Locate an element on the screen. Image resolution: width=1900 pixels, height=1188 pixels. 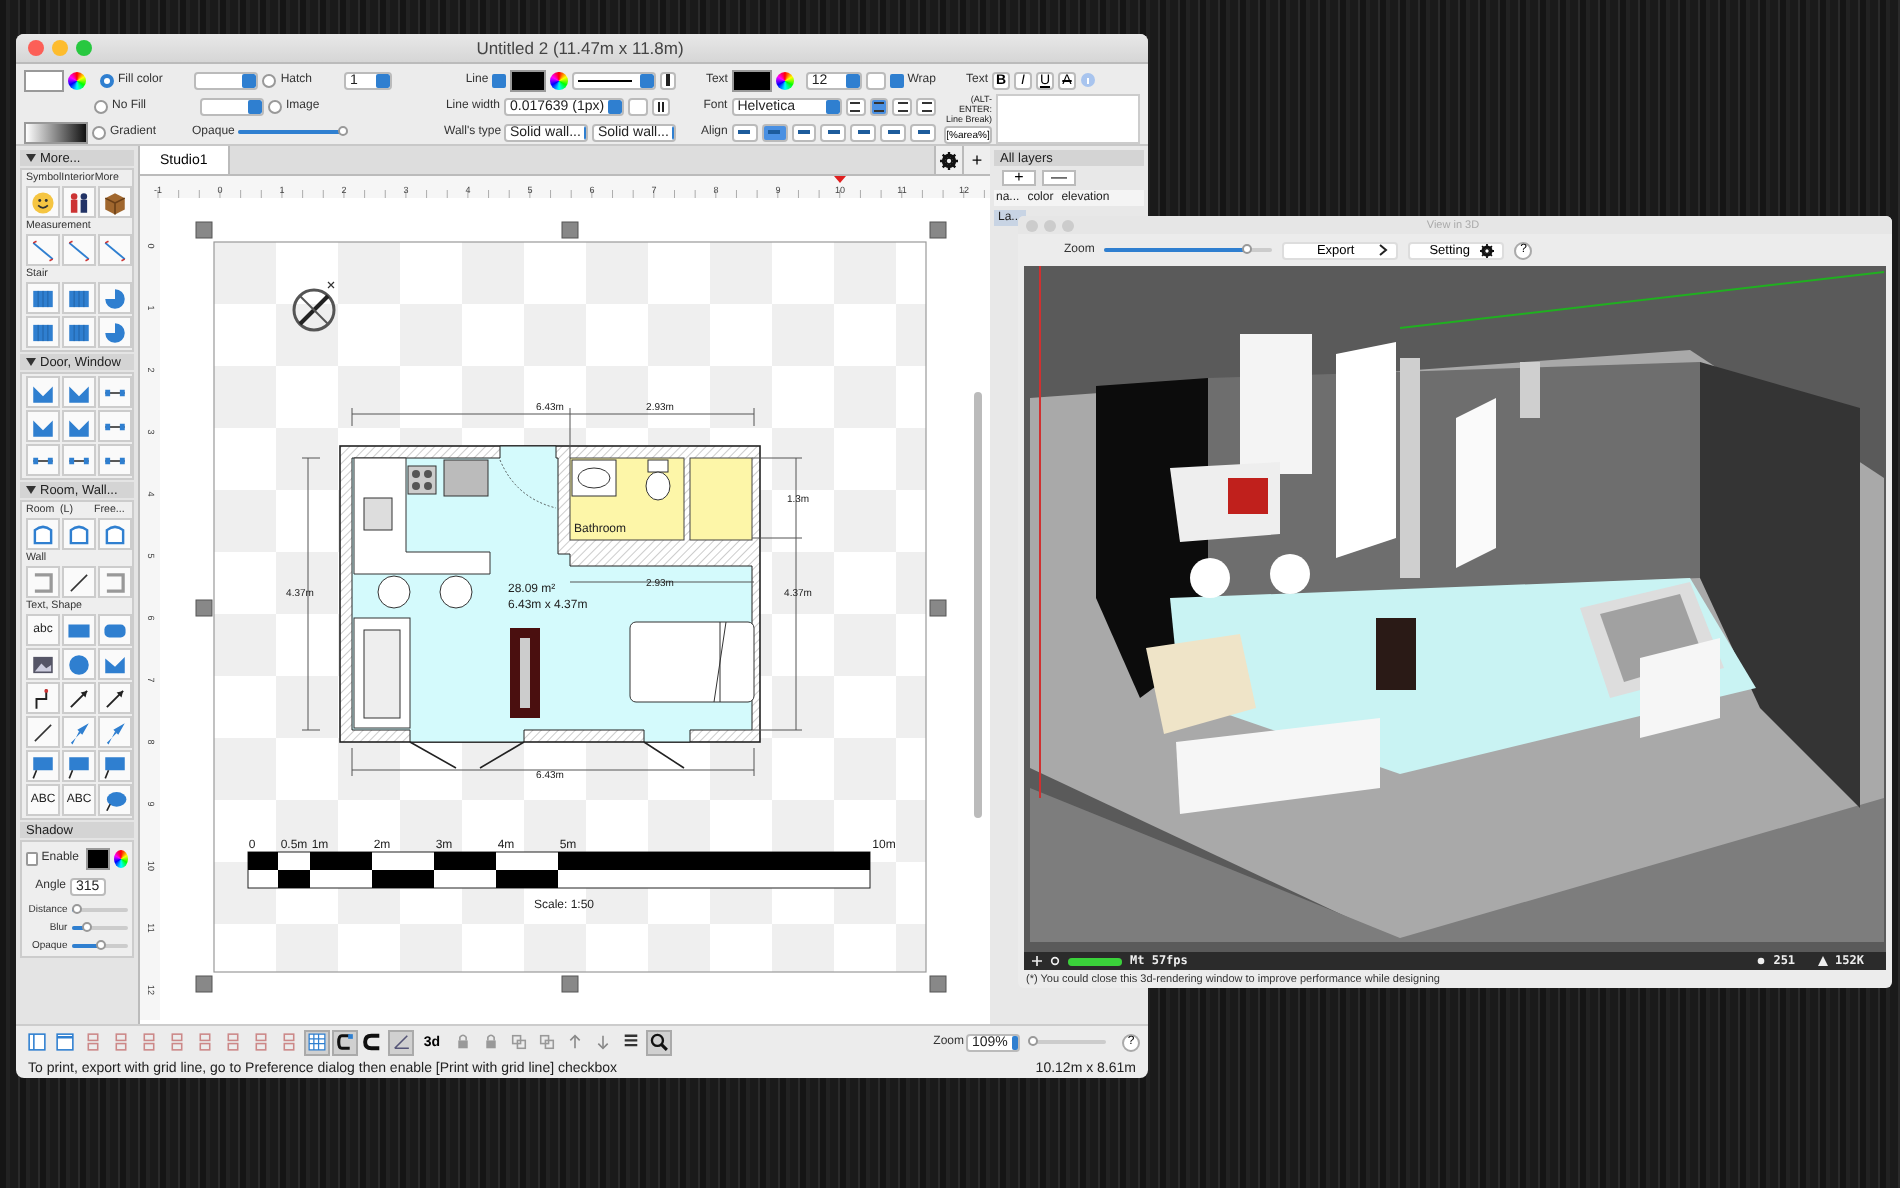
sidebar-icon is located at coordinates (37, 1042).